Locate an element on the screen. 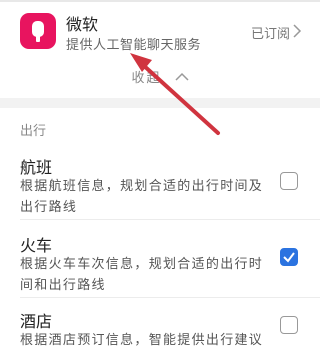 This screenshot has width=320, height=351. subscription-status: 已订阅 is located at coordinates (270, 32).